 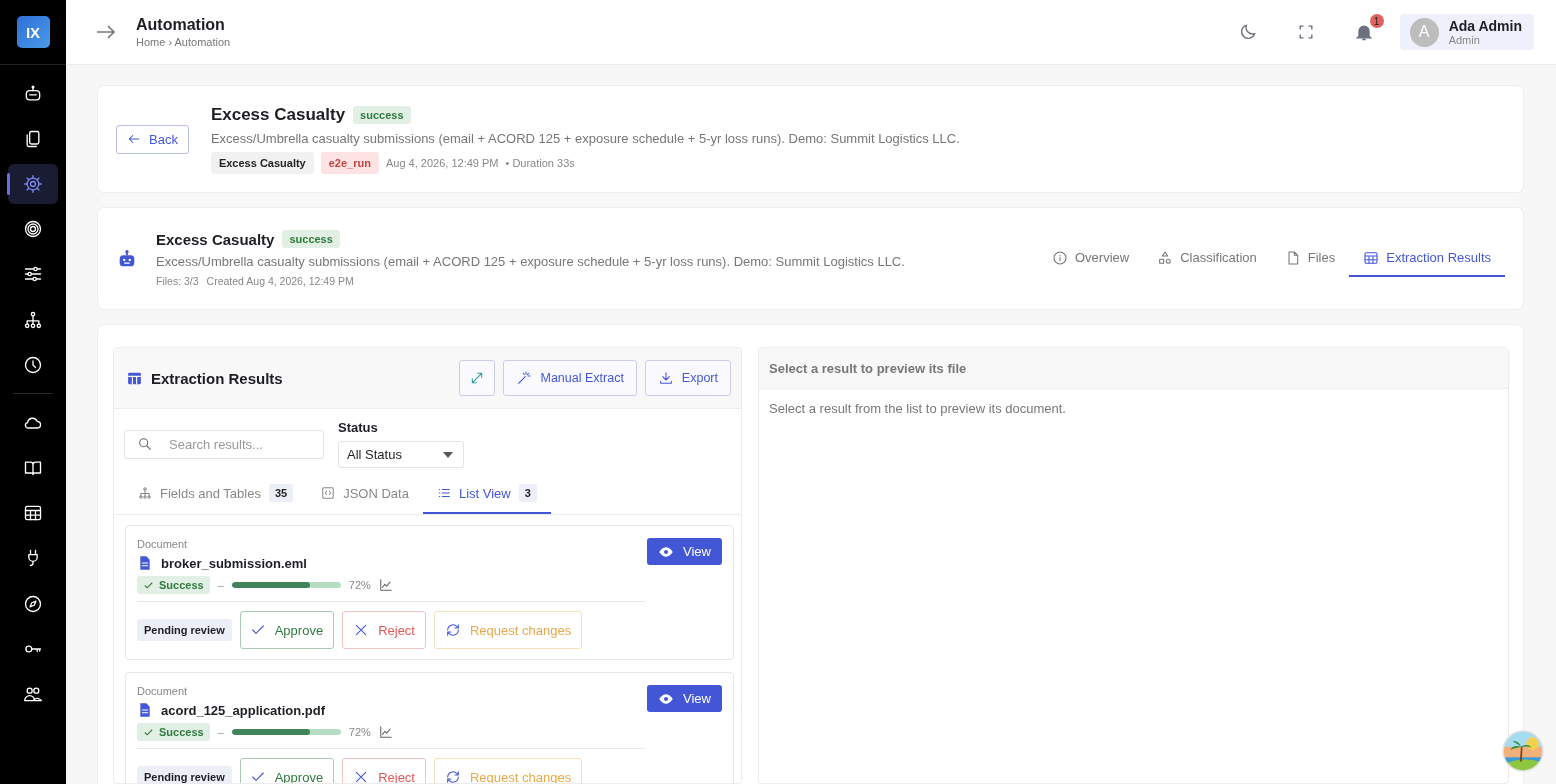 What do you see at coordinates (1091, 258) in the screenshot?
I see `tab: Overview` at bounding box center [1091, 258].